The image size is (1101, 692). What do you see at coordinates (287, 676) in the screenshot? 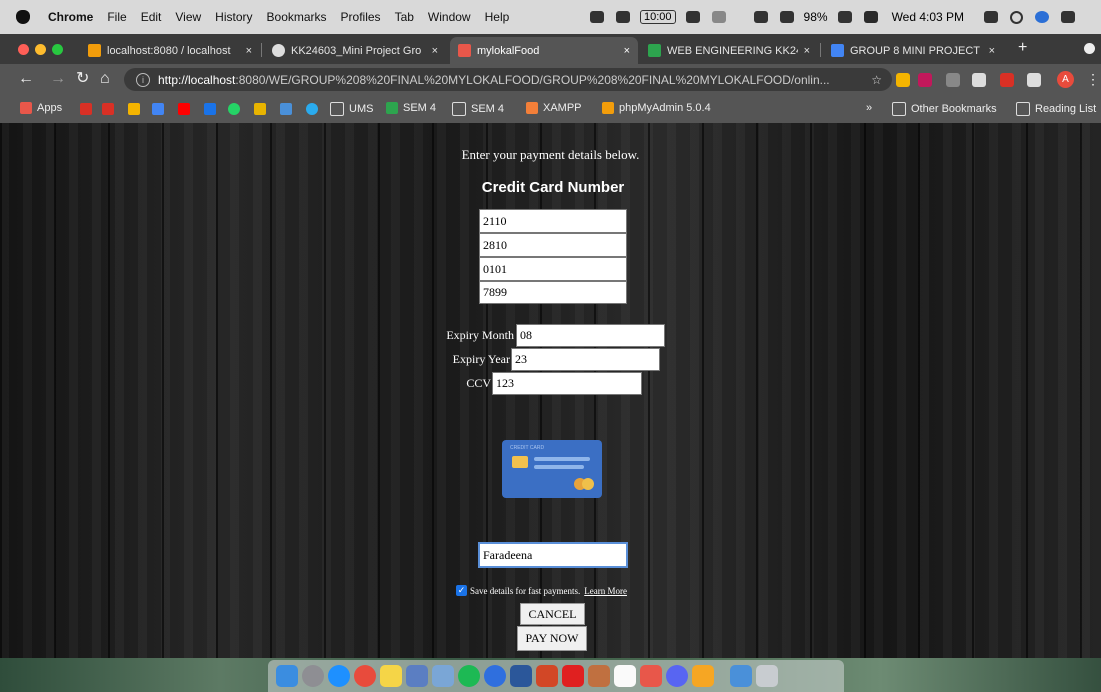
I see `finder-icon` at bounding box center [287, 676].